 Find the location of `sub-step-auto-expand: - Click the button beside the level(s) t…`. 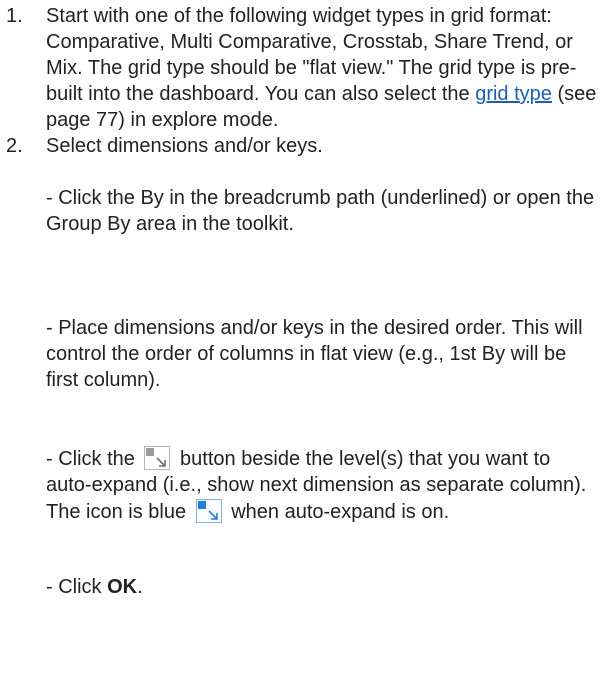

sub-step-auto-expand: - Click the button beside the level(s) t… is located at coordinates (322, 485).